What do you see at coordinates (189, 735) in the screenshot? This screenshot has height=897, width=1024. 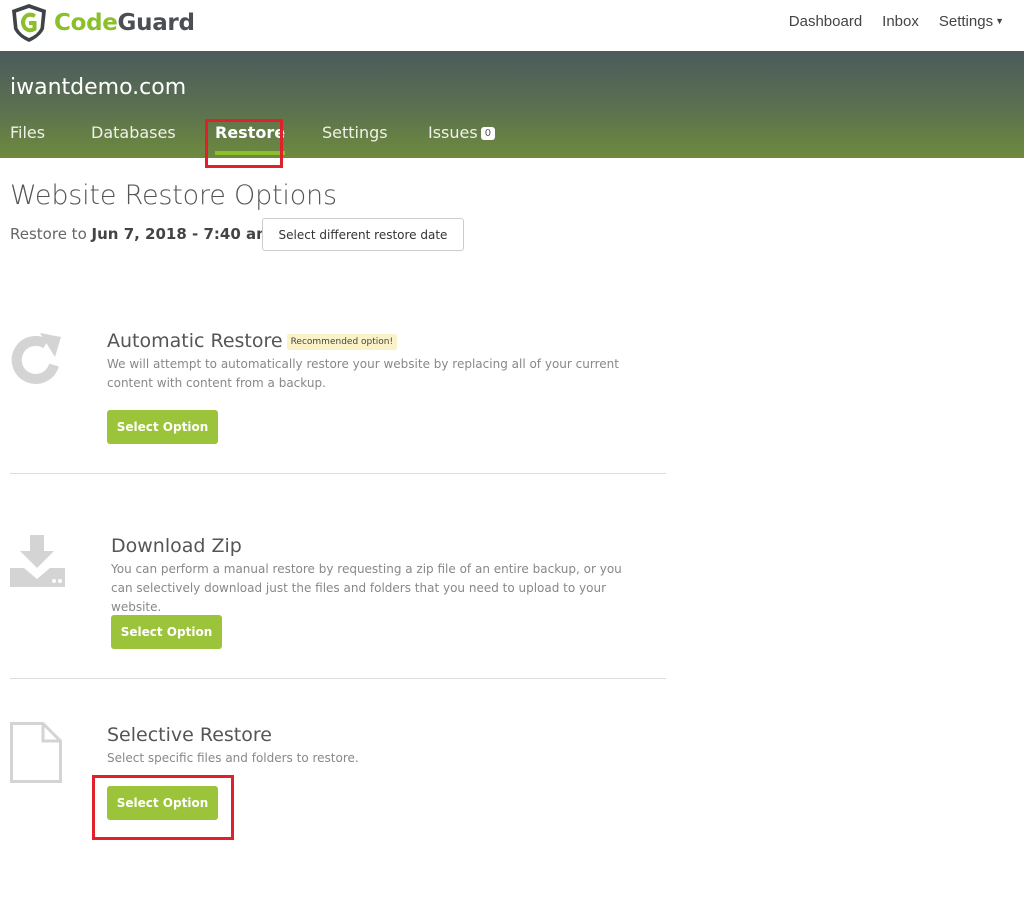 I see `selective-restore-title: Selective Restore` at bounding box center [189, 735].